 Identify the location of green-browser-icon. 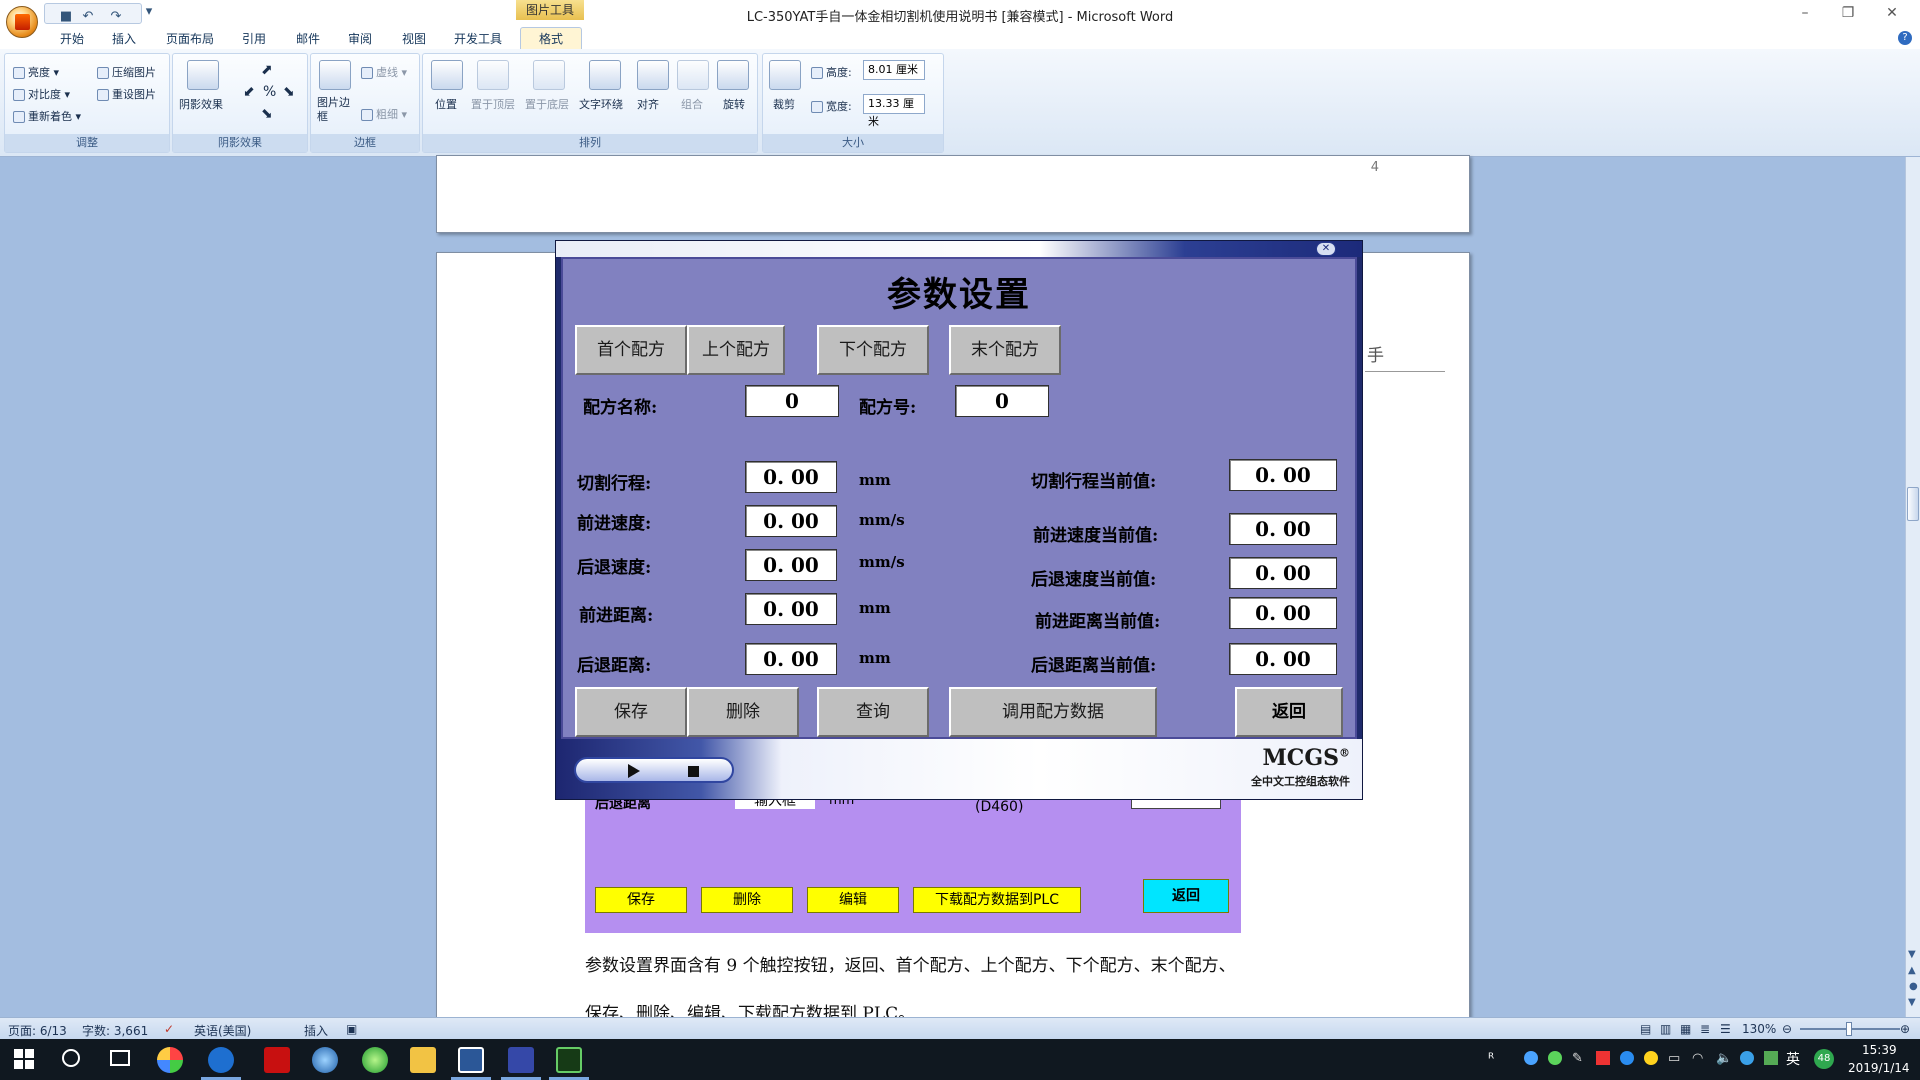
(375, 1060).